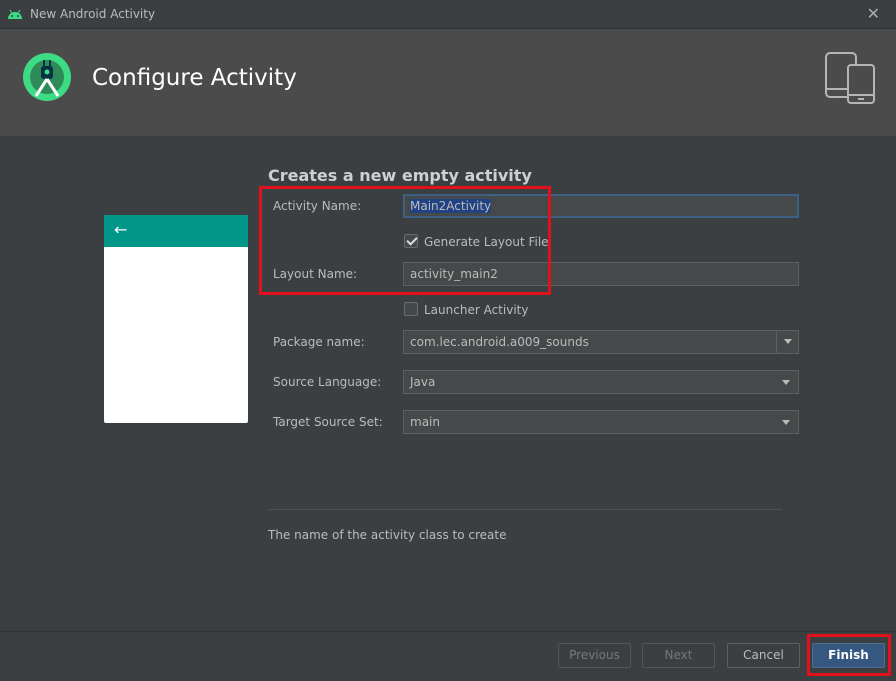 Image resolution: width=896 pixels, height=681 pixels. I want to click on close-icon: ✕, so click(873, 13).